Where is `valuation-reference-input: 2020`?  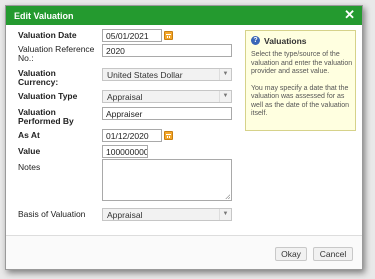
valuation-reference-input: 2020 is located at coordinates (167, 50).